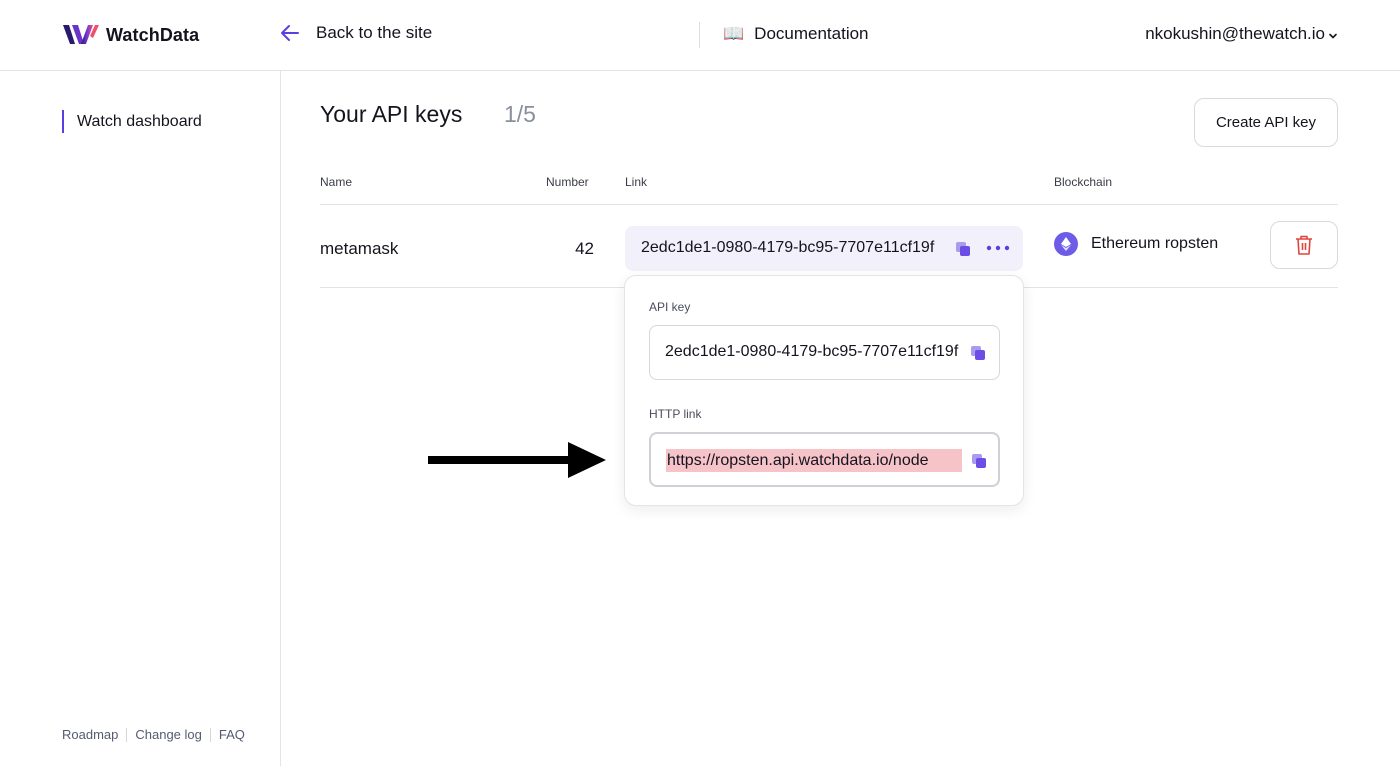  I want to click on back-label: Back to the site, so click(374, 32).